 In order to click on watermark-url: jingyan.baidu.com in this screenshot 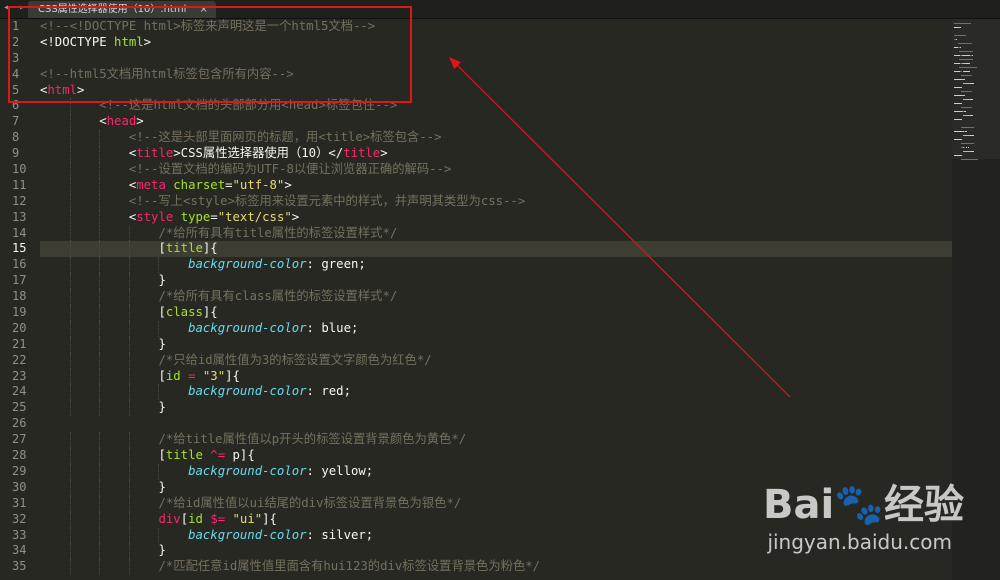, I will do `click(859, 542)`.